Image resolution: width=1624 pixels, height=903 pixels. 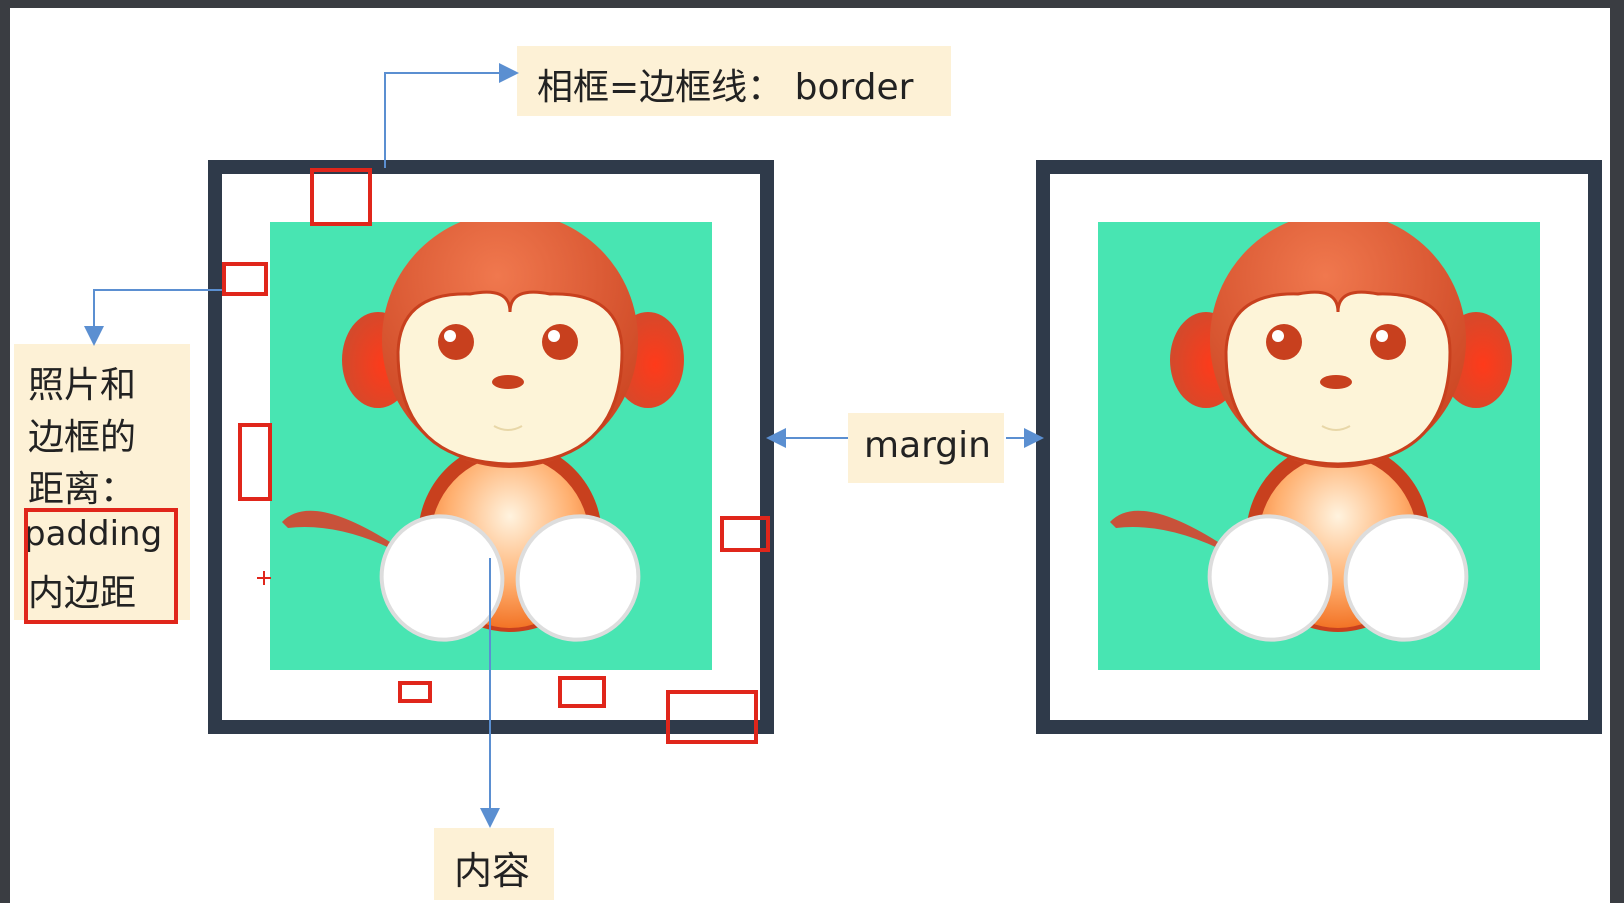 I want to click on cursor-crosshair, so click(x=264, y=578).